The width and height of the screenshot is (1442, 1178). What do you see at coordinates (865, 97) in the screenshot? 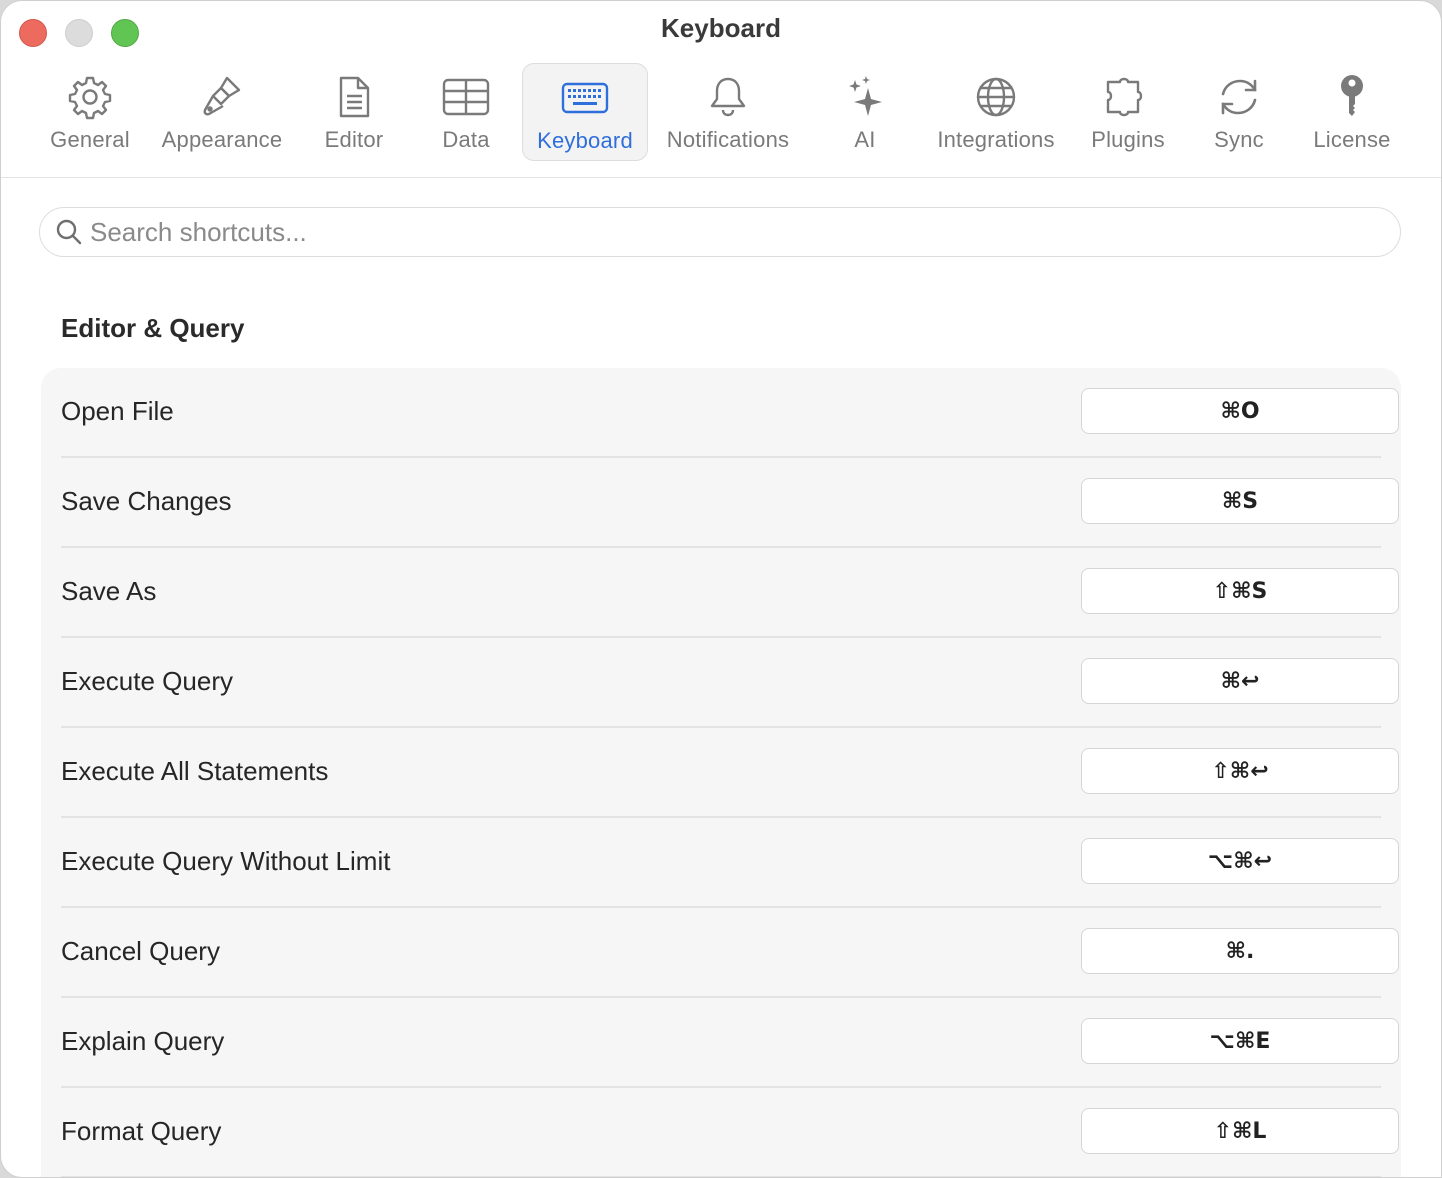
I see `sparkles-icon` at bounding box center [865, 97].